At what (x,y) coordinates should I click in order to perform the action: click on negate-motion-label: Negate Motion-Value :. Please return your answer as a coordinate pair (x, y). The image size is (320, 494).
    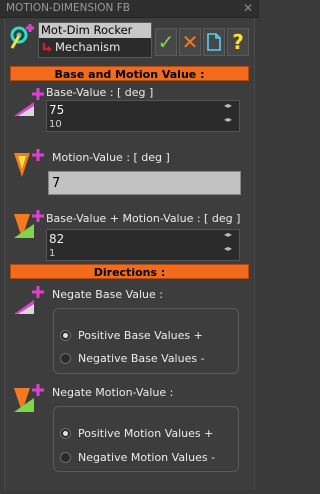
    Looking at the image, I should click on (113, 392).